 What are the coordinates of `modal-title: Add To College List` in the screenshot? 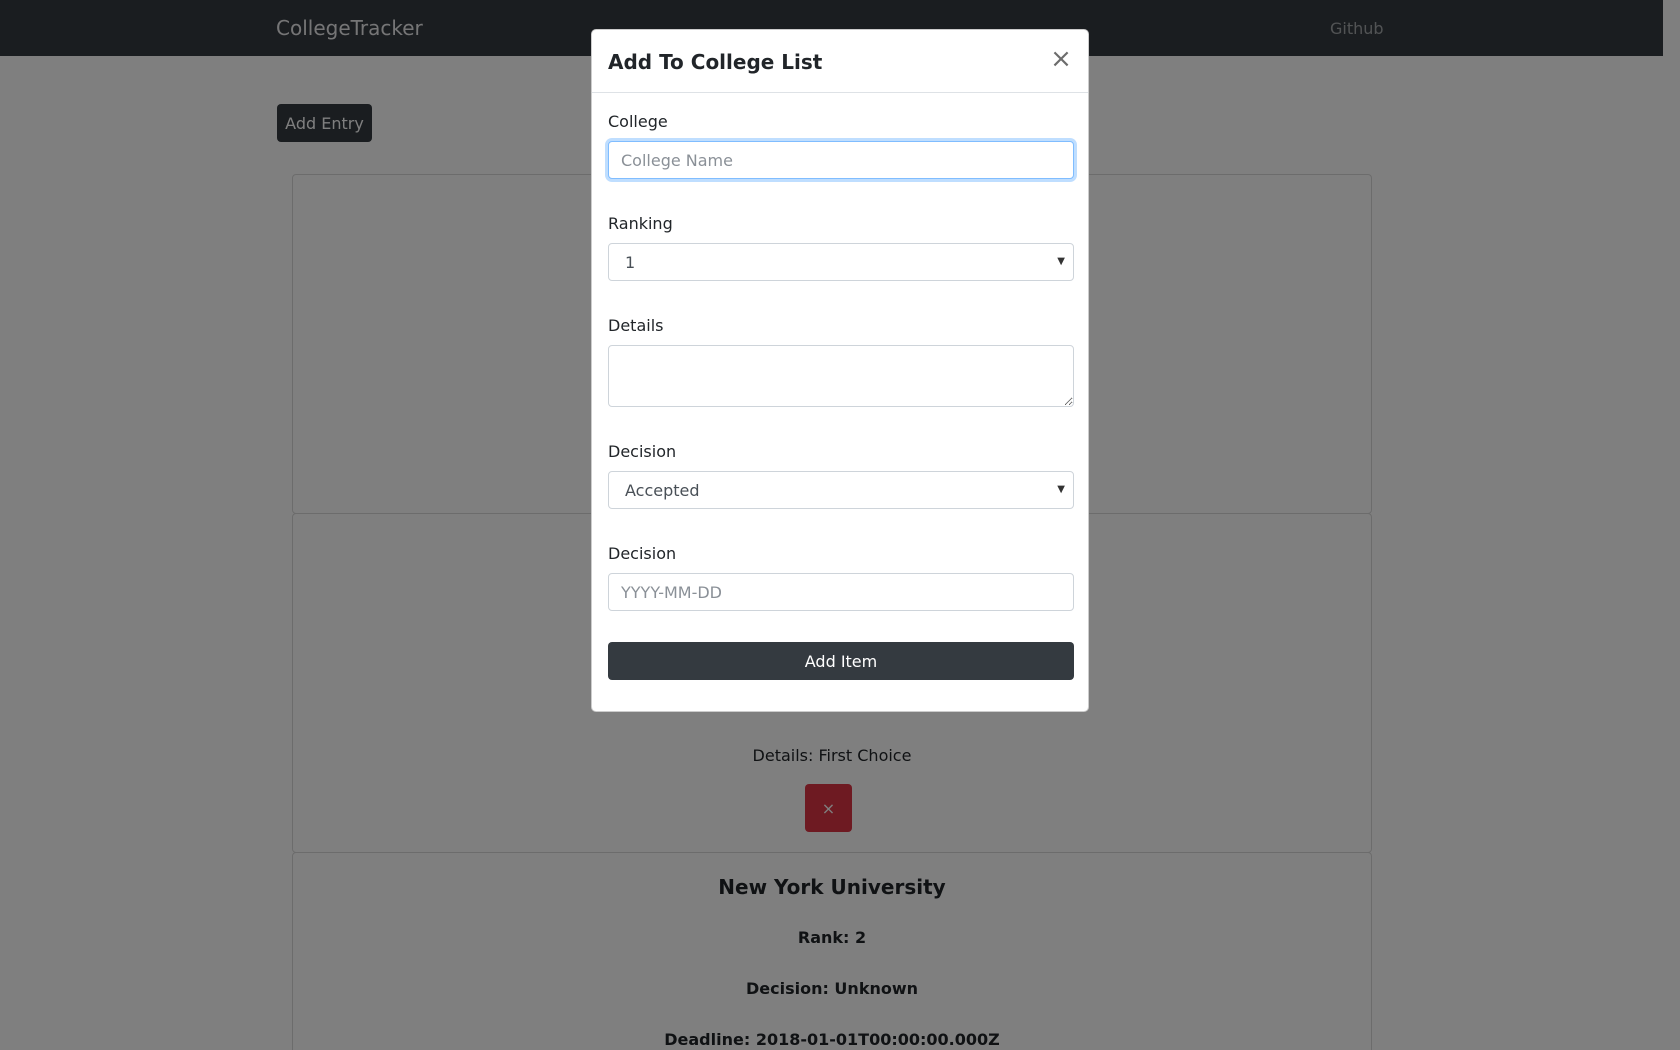 It's located at (715, 62).